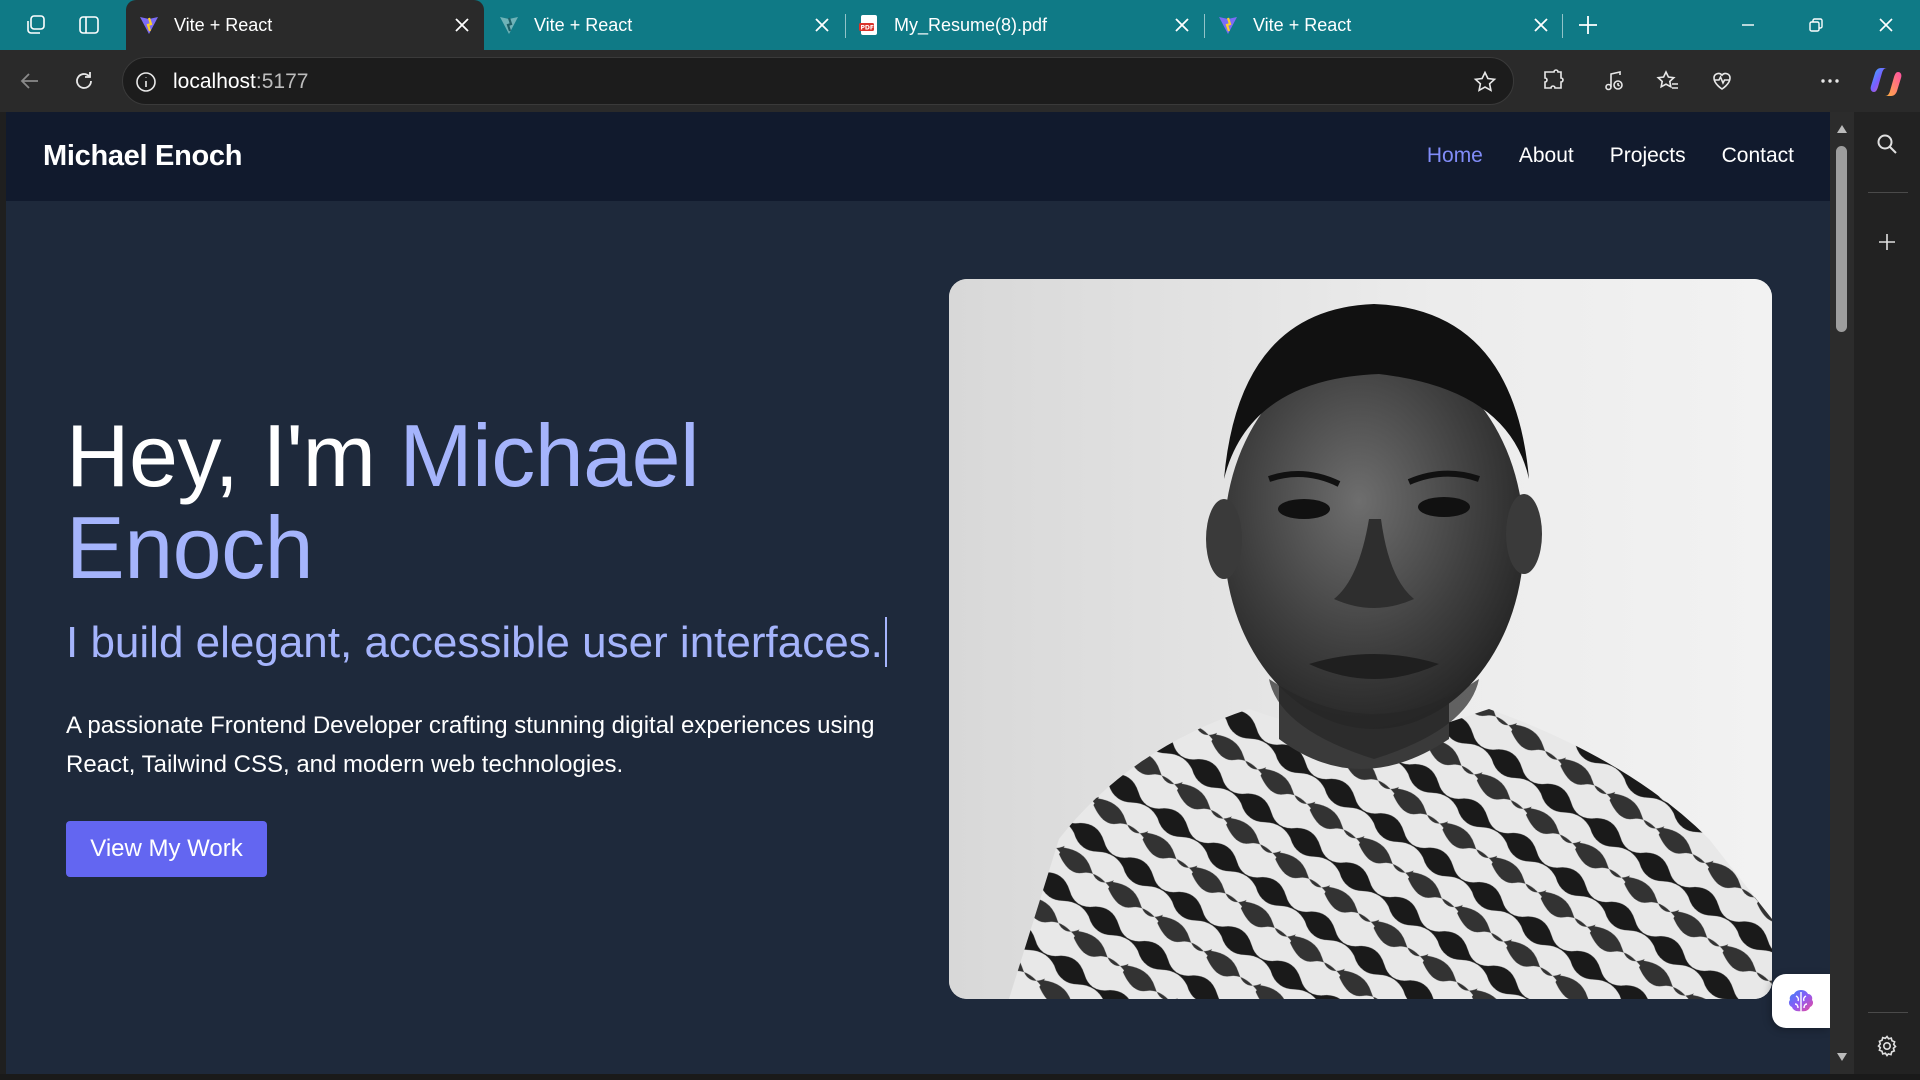  Describe the element at coordinates (549, 455) in the screenshot. I see `hero-name-first: Michael` at that location.